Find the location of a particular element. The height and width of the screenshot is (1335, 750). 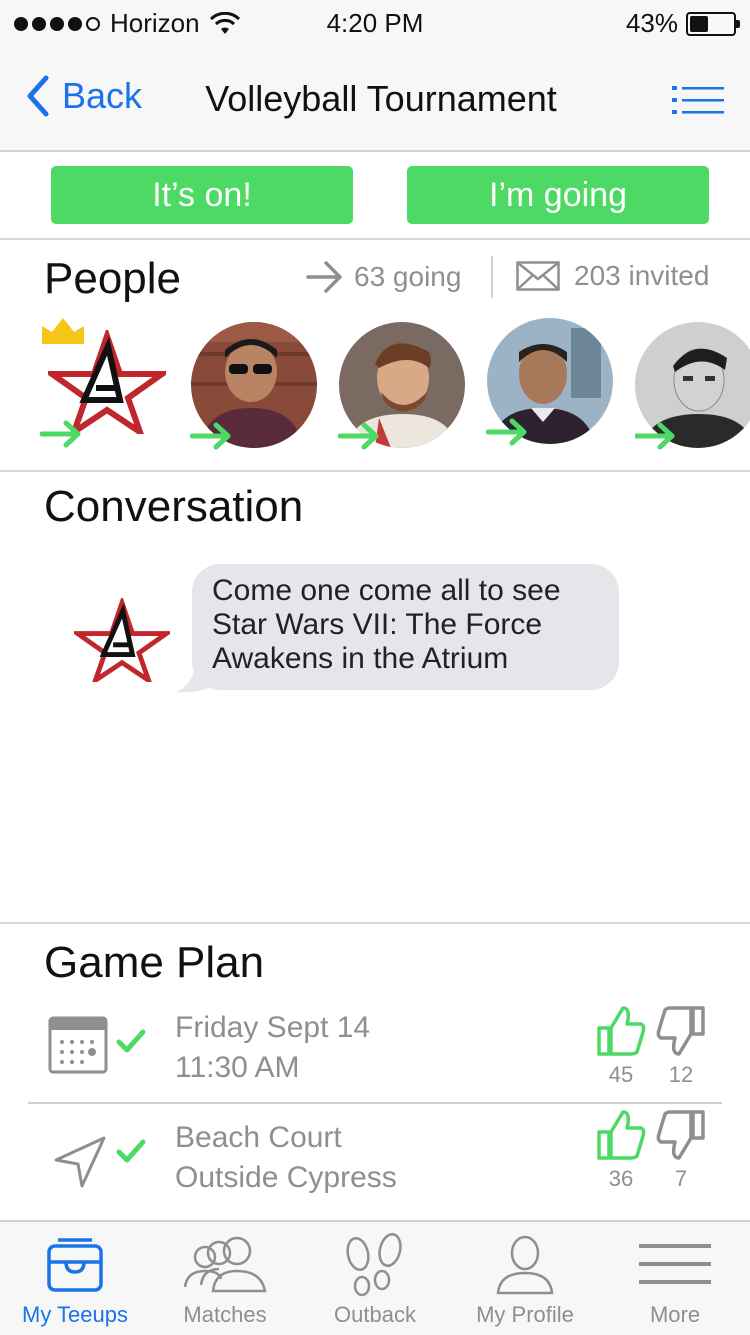

list-menu-icon is located at coordinates (698, 101).